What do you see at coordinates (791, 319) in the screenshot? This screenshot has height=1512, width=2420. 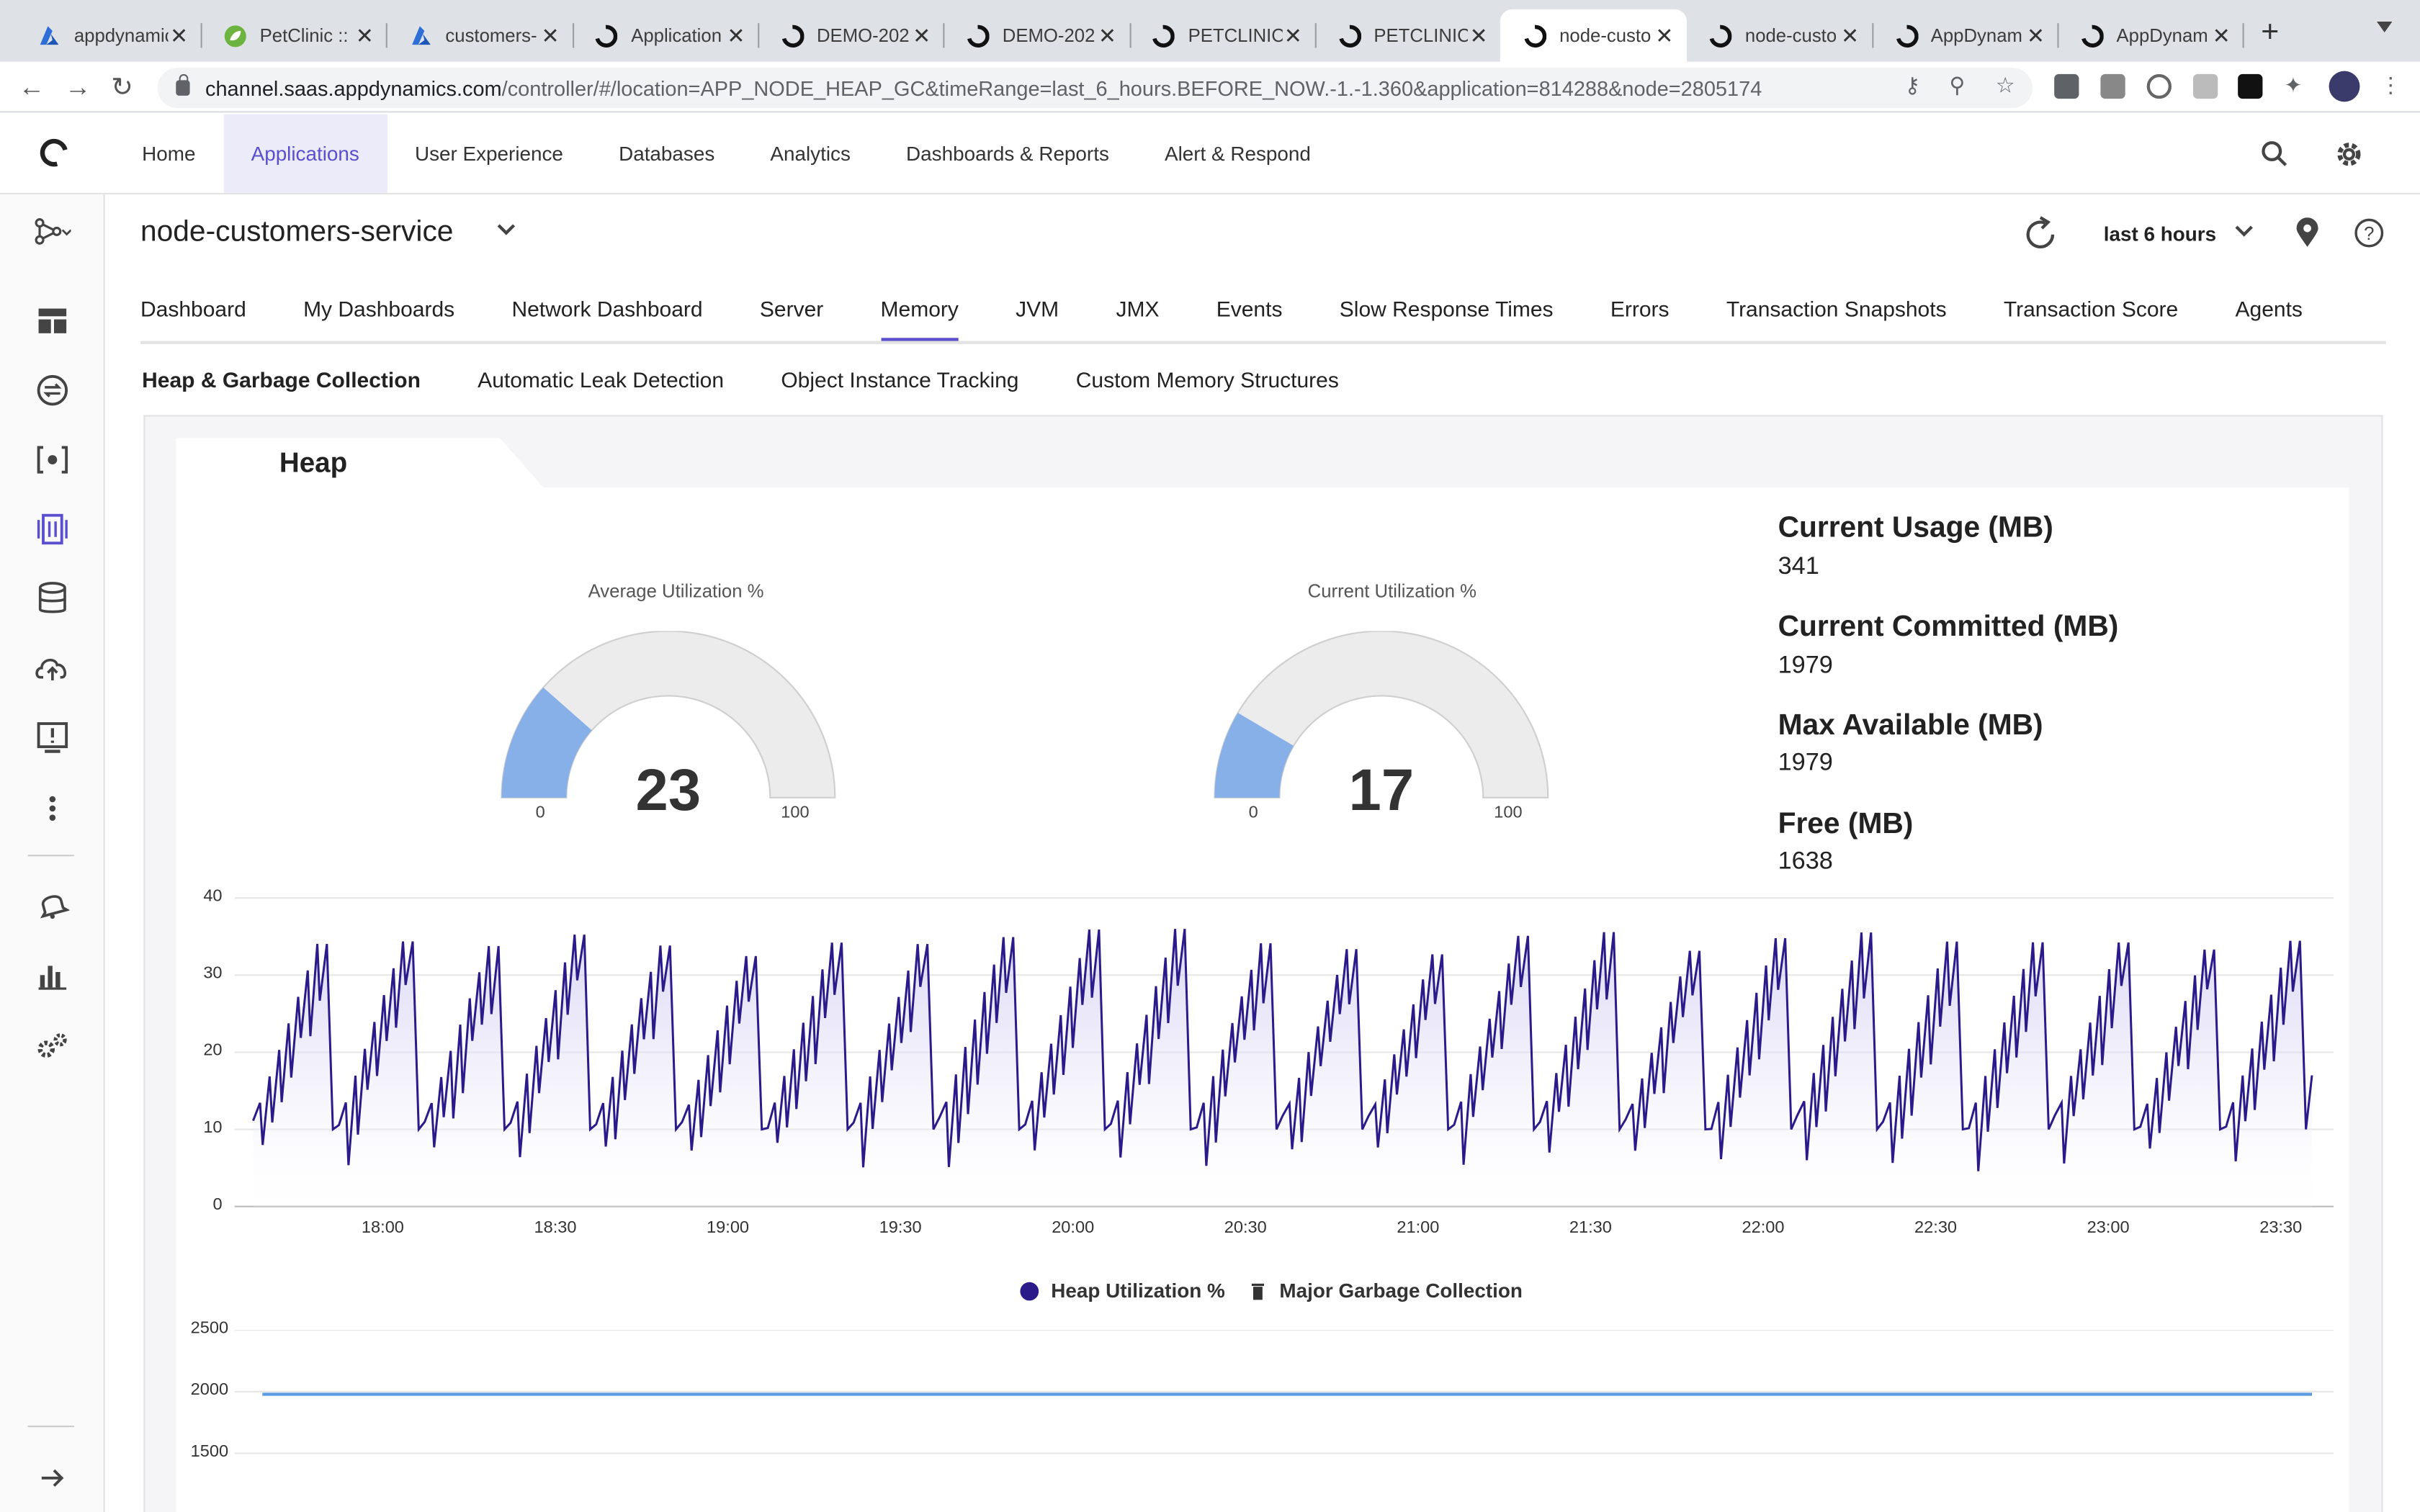 I see `tab-server: Server` at bounding box center [791, 319].